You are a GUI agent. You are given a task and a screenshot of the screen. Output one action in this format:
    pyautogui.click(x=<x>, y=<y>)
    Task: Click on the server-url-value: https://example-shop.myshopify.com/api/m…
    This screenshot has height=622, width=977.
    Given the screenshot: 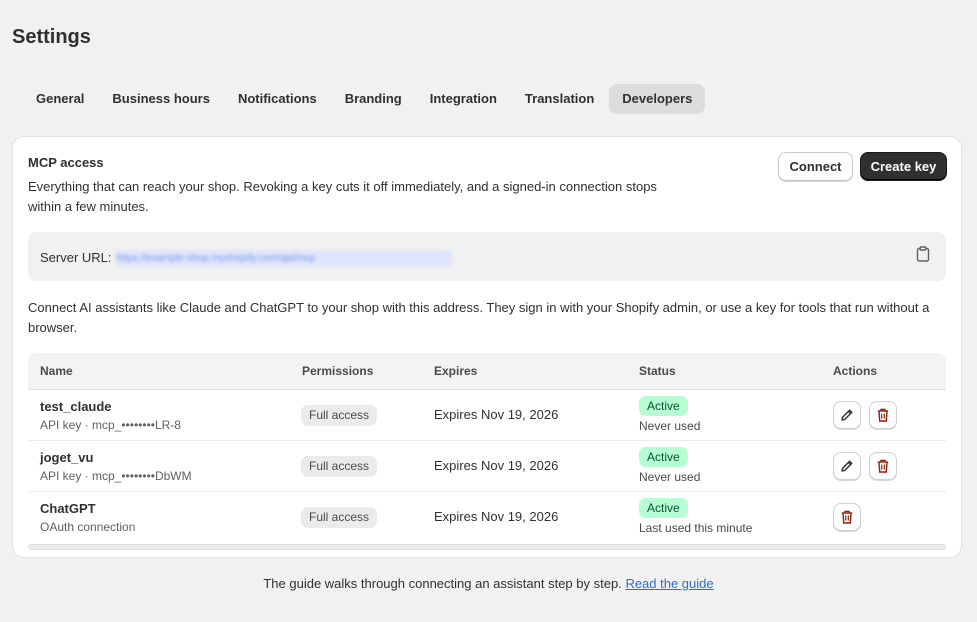 What is the action you would take?
    pyautogui.click(x=284, y=258)
    